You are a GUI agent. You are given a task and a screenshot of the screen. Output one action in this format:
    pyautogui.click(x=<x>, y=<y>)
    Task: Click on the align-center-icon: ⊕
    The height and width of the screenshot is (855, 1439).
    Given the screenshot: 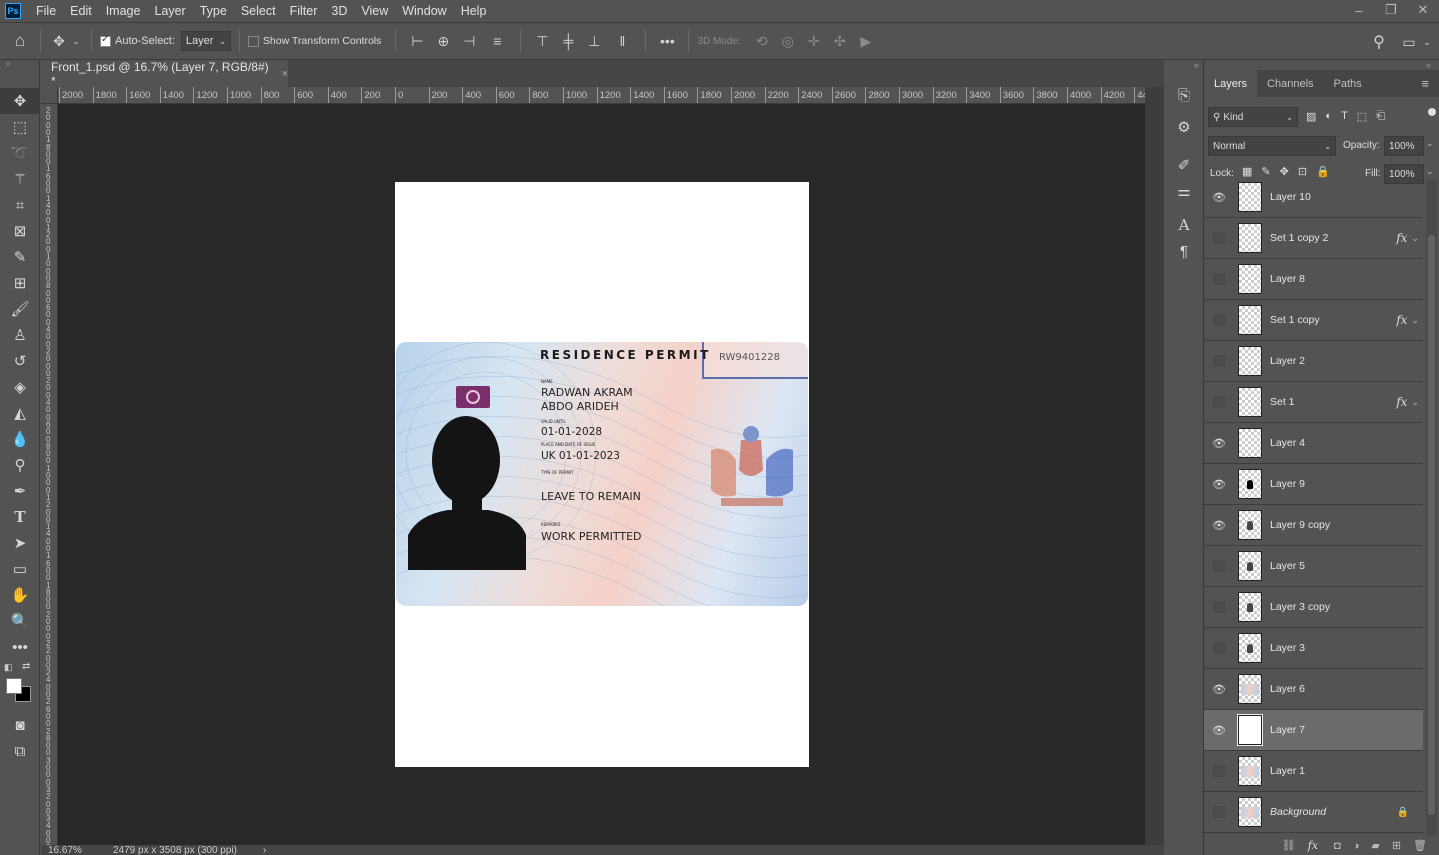 What is the action you would take?
    pyautogui.click(x=443, y=41)
    